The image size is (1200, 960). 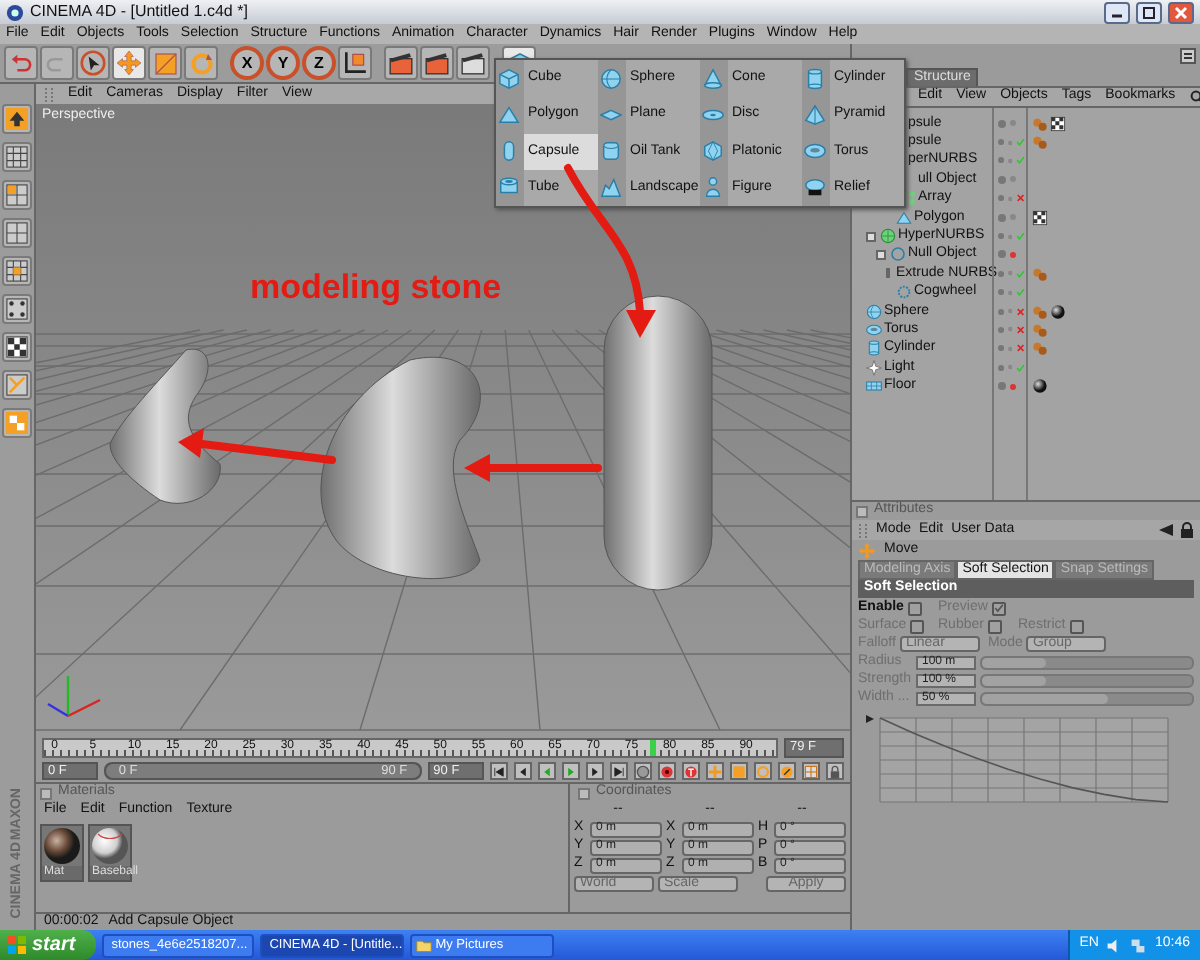 I want to click on keyframe-icon, so click(x=690, y=771).